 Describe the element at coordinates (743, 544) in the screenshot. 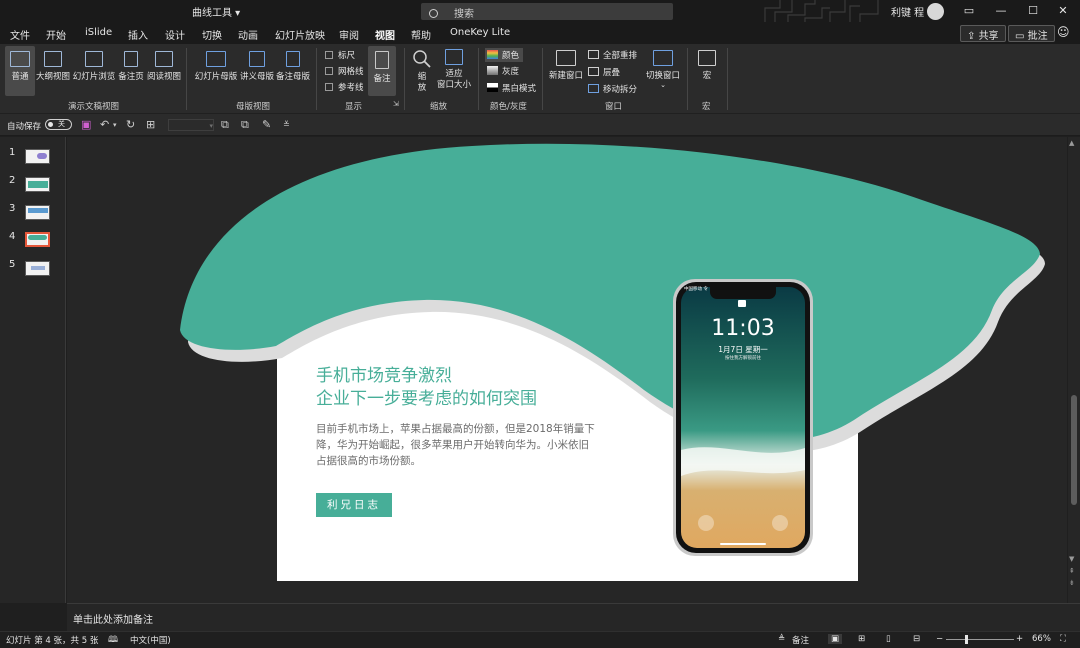

I see `home-indicator` at that location.